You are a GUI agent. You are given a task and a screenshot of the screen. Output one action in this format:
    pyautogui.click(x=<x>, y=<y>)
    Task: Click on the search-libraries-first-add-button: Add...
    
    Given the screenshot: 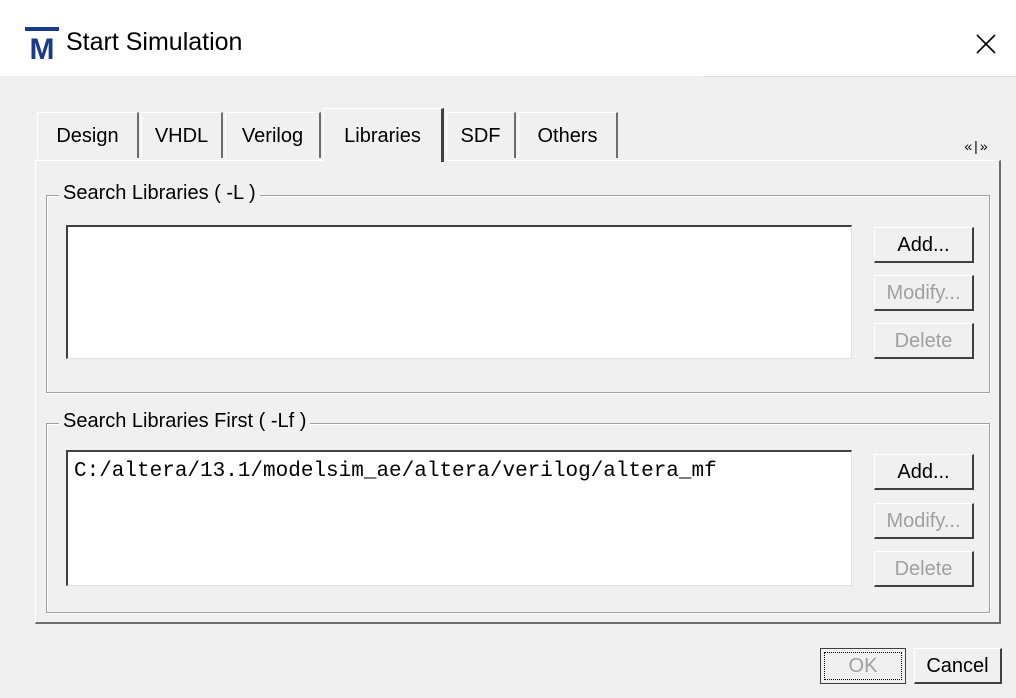 What is the action you would take?
    pyautogui.click(x=924, y=472)
    